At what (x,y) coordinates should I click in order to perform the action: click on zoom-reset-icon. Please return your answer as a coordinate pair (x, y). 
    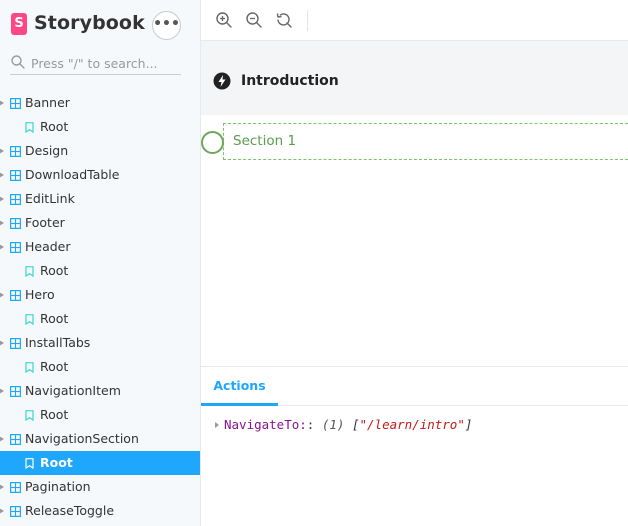
    Looking at the image, I should click on (284, 20).